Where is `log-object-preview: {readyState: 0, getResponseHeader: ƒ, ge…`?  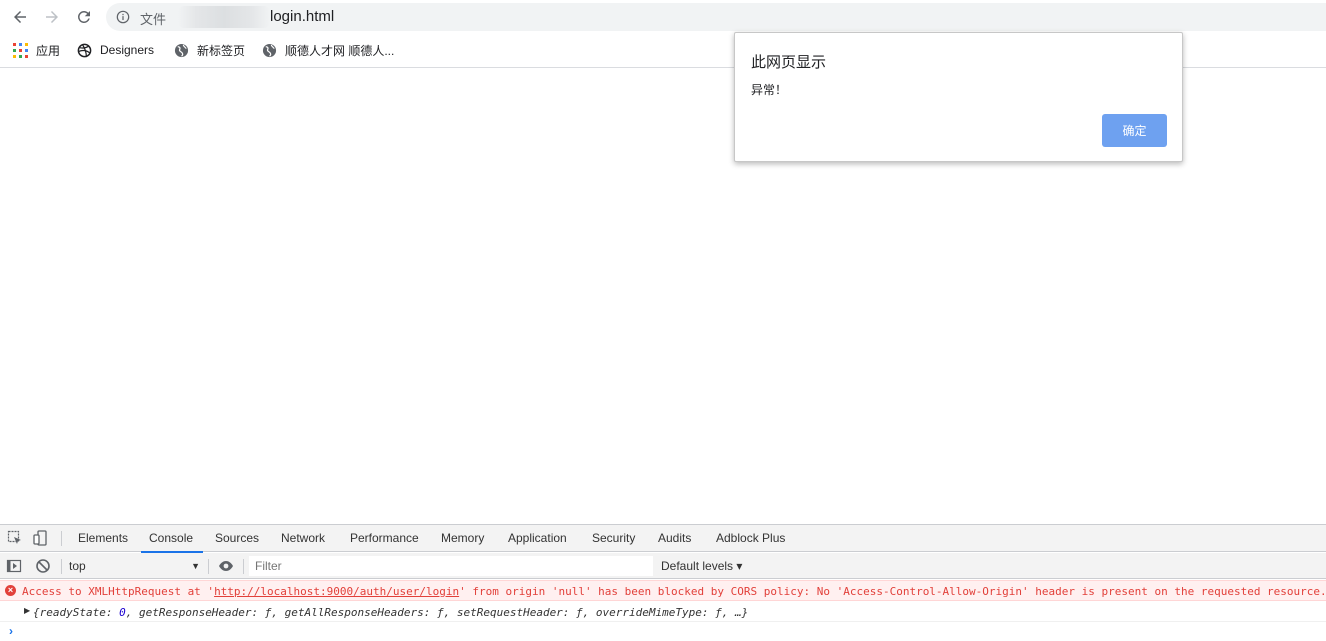
log-object-preview: {readyState: 0, getResponseHeader: ƒ, ge… is located at coordinates (390, 612).